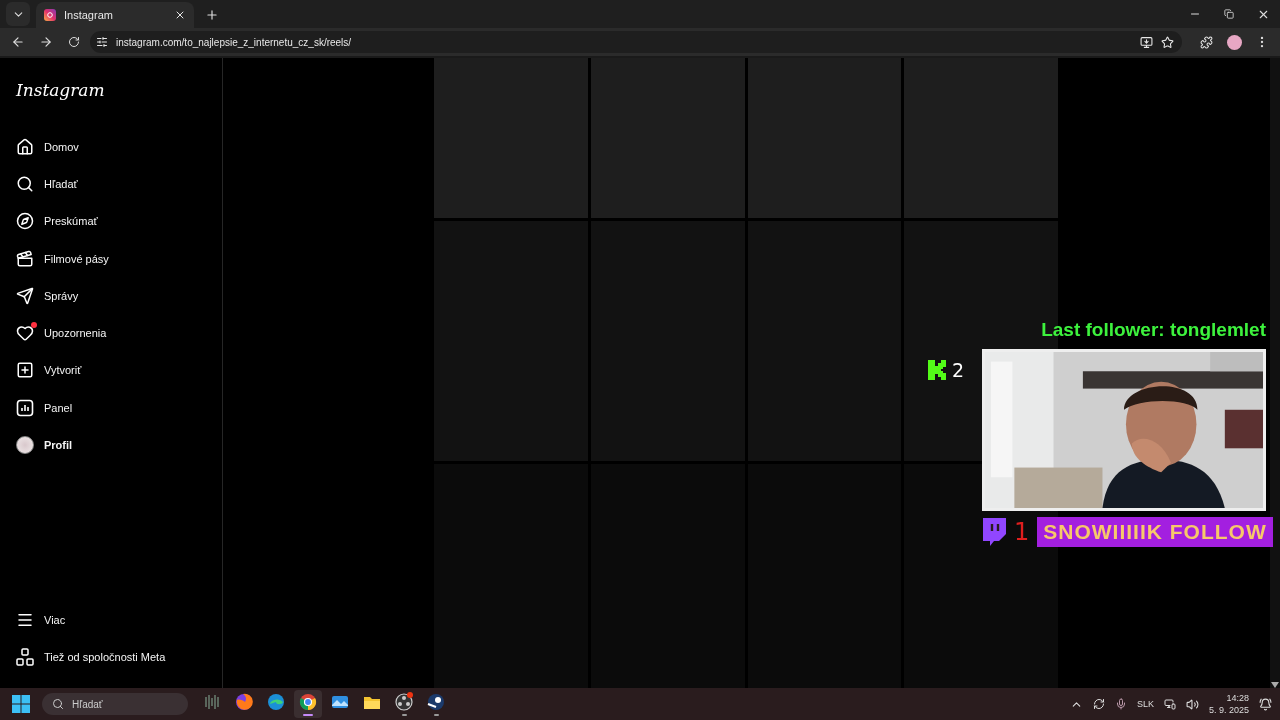 The width and height of the screenshot is (1280, 720). Describe the element at coordinates (111, 408) in the screenshot. I see `nav-item: Panel` at that location.